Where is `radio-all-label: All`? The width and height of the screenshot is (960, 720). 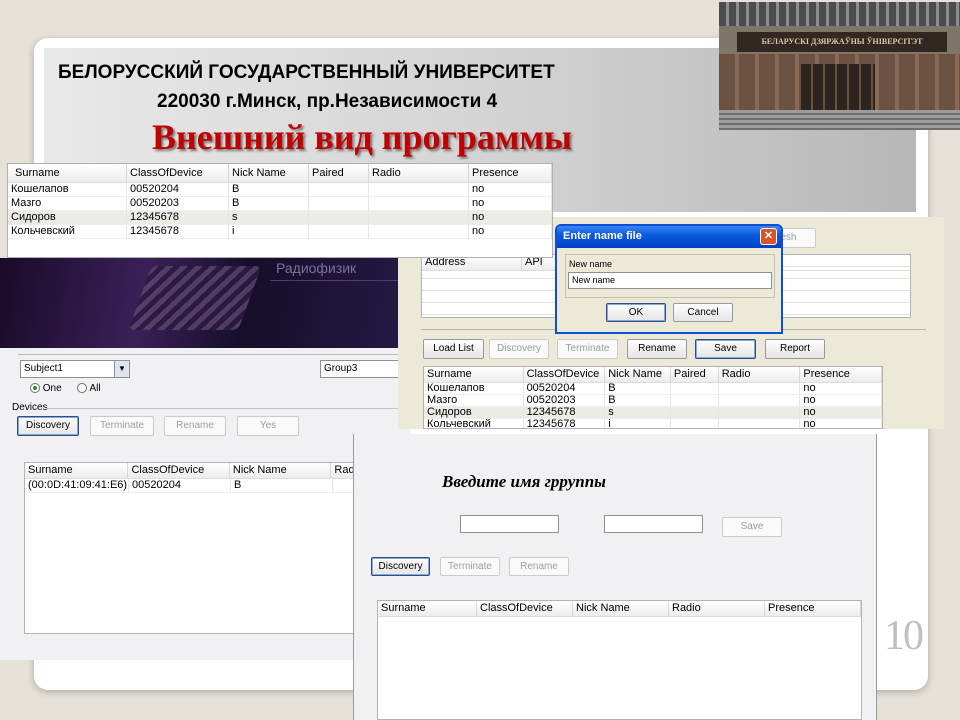
radio-all-label: All is located at coordinates (95, 388).